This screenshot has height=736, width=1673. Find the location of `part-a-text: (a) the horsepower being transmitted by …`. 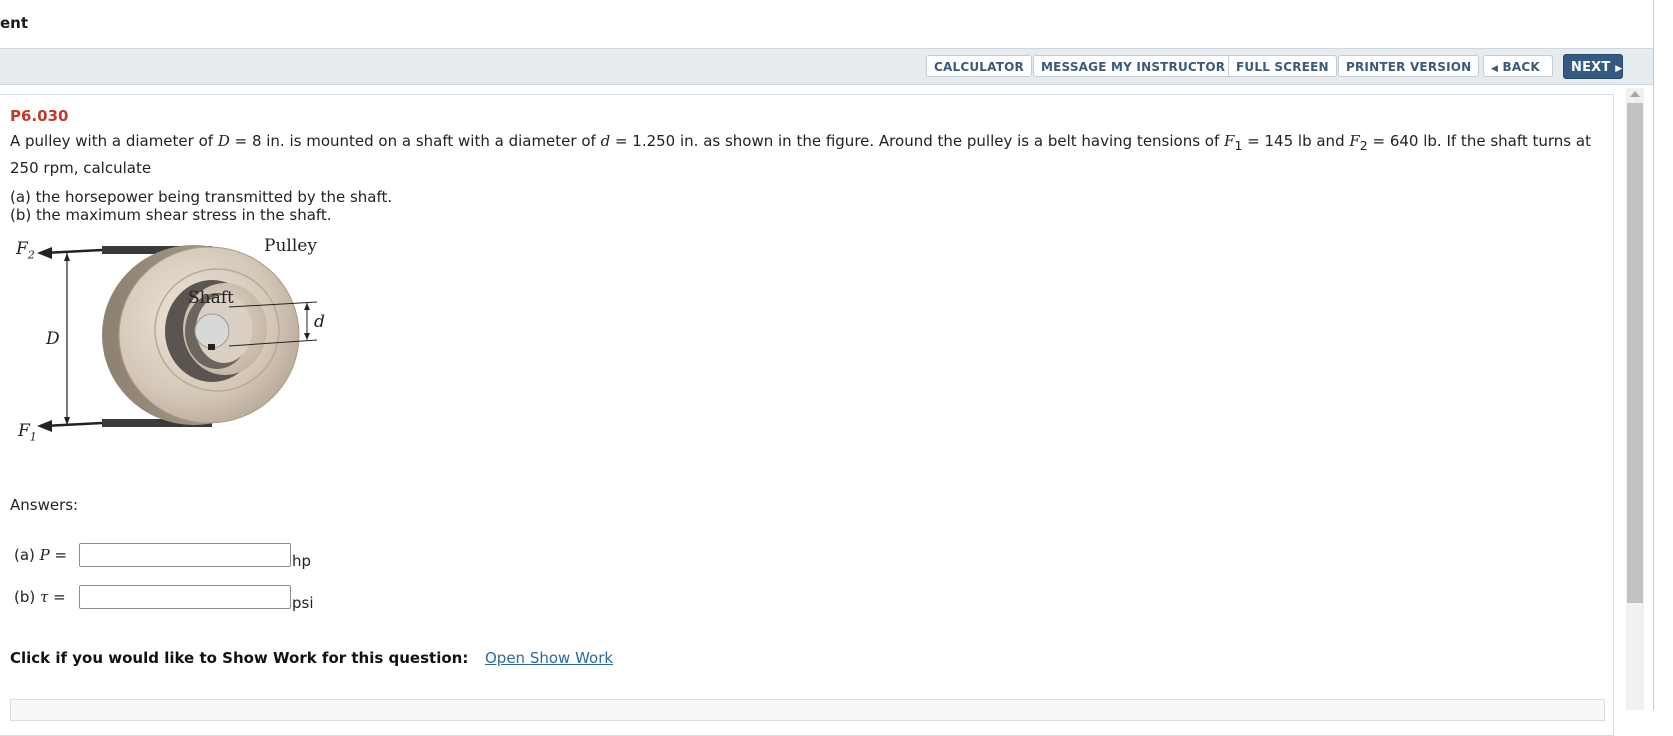

part-a-text: (a) the horsepower being transmitted by … is located at coordinates (201, 197).